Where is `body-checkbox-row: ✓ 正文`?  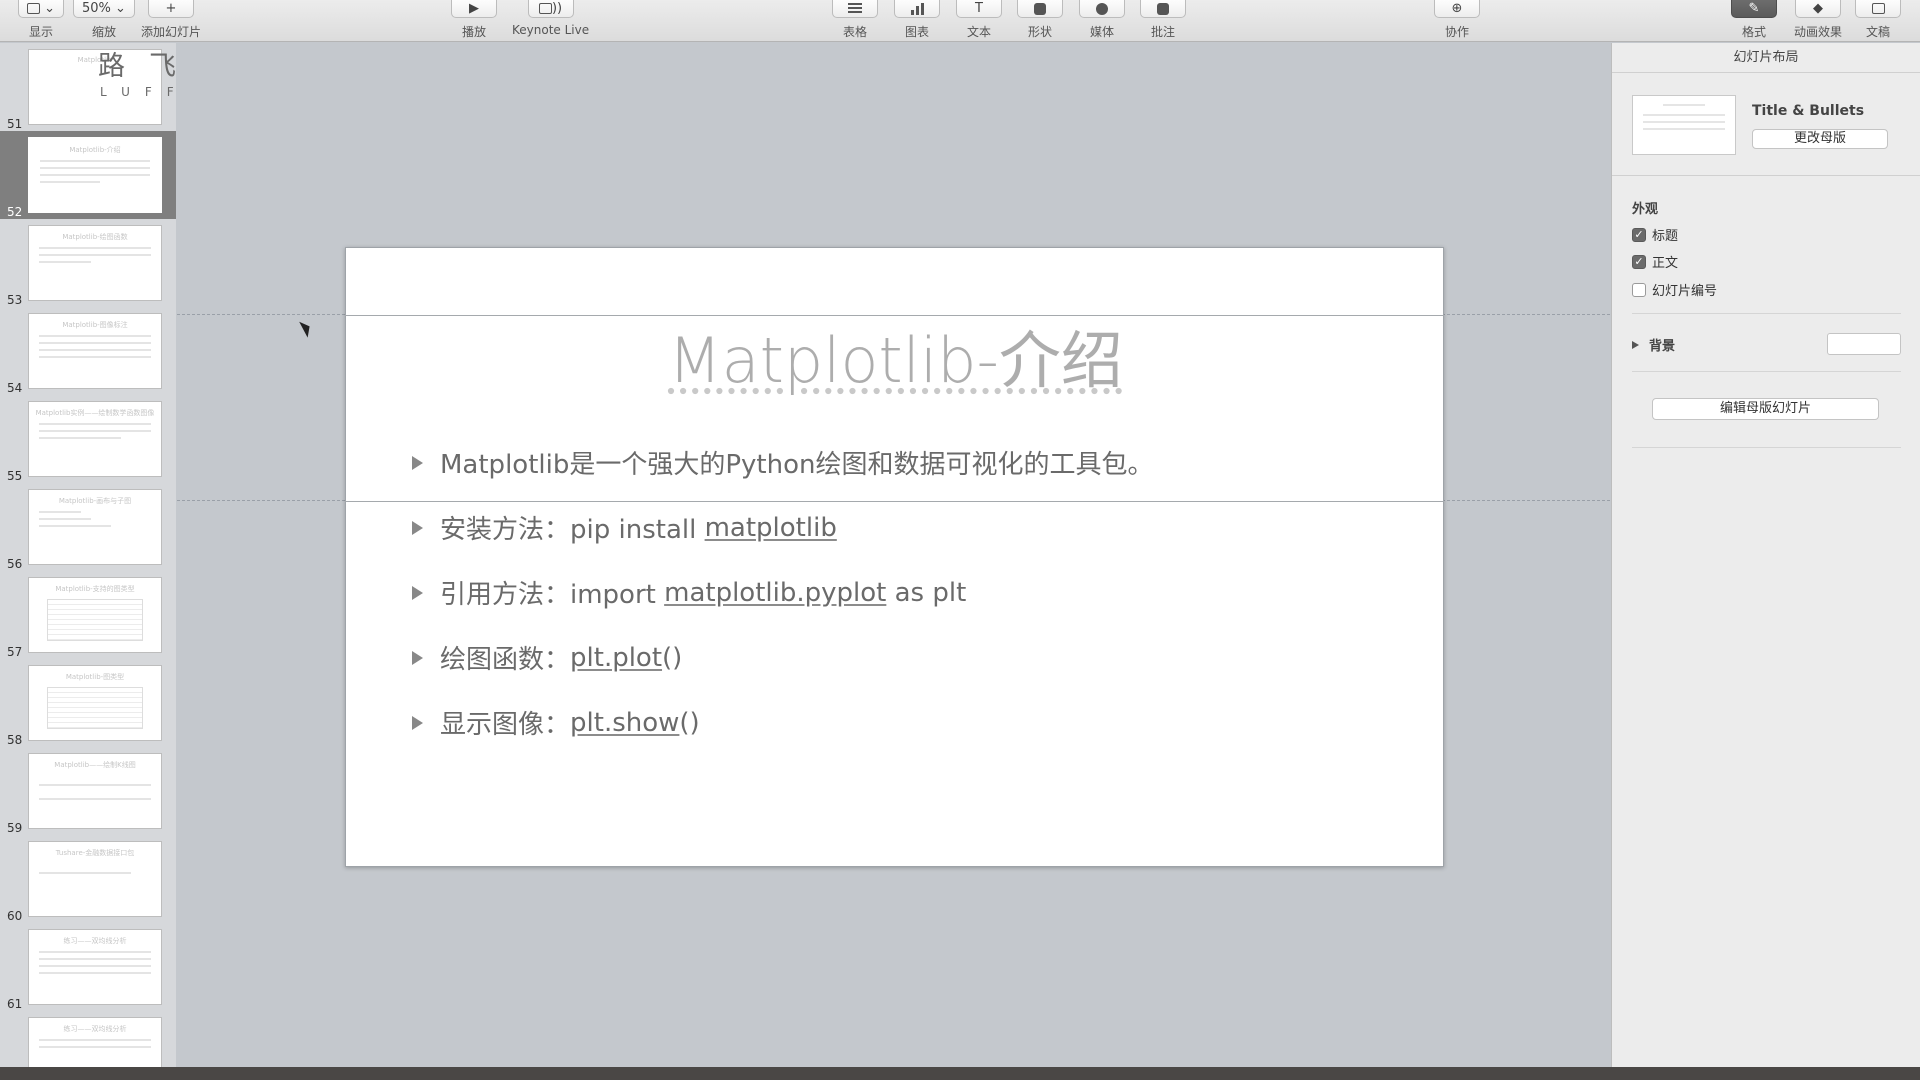
body-checkbox-row: ✓ 正文 is located at coordinates (1655, 261).